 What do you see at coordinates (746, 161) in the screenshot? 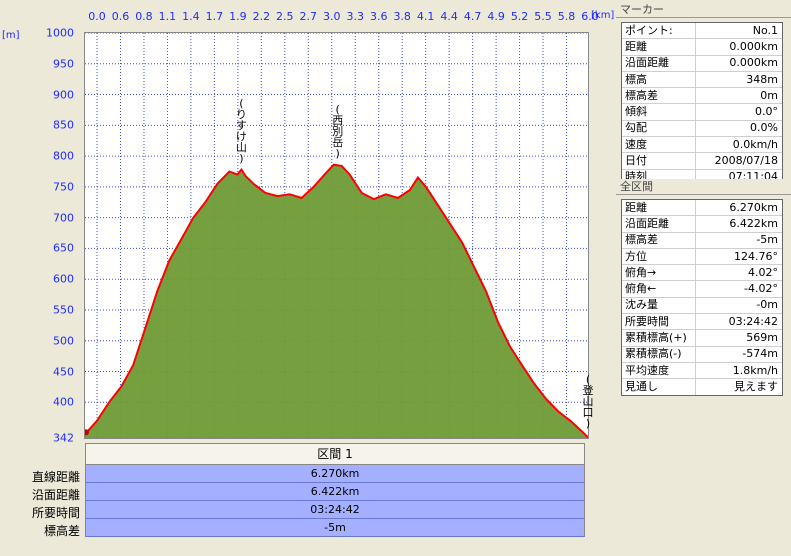
I see `marker-value: 2008/07/18` at bounding box center [746, 161].